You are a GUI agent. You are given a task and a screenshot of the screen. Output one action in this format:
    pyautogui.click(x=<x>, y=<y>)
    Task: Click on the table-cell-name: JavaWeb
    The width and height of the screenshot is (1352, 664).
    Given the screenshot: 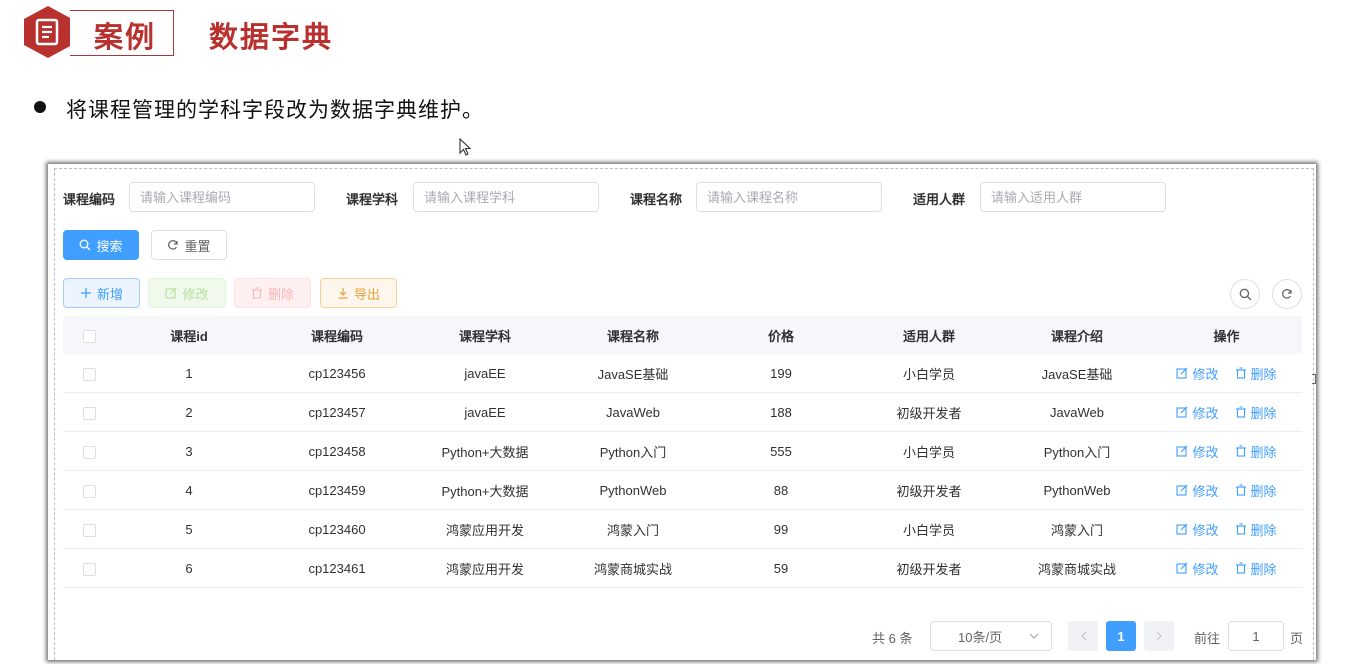 What is the action you would take?
    pyautogui.click(x=633, y=412)
    